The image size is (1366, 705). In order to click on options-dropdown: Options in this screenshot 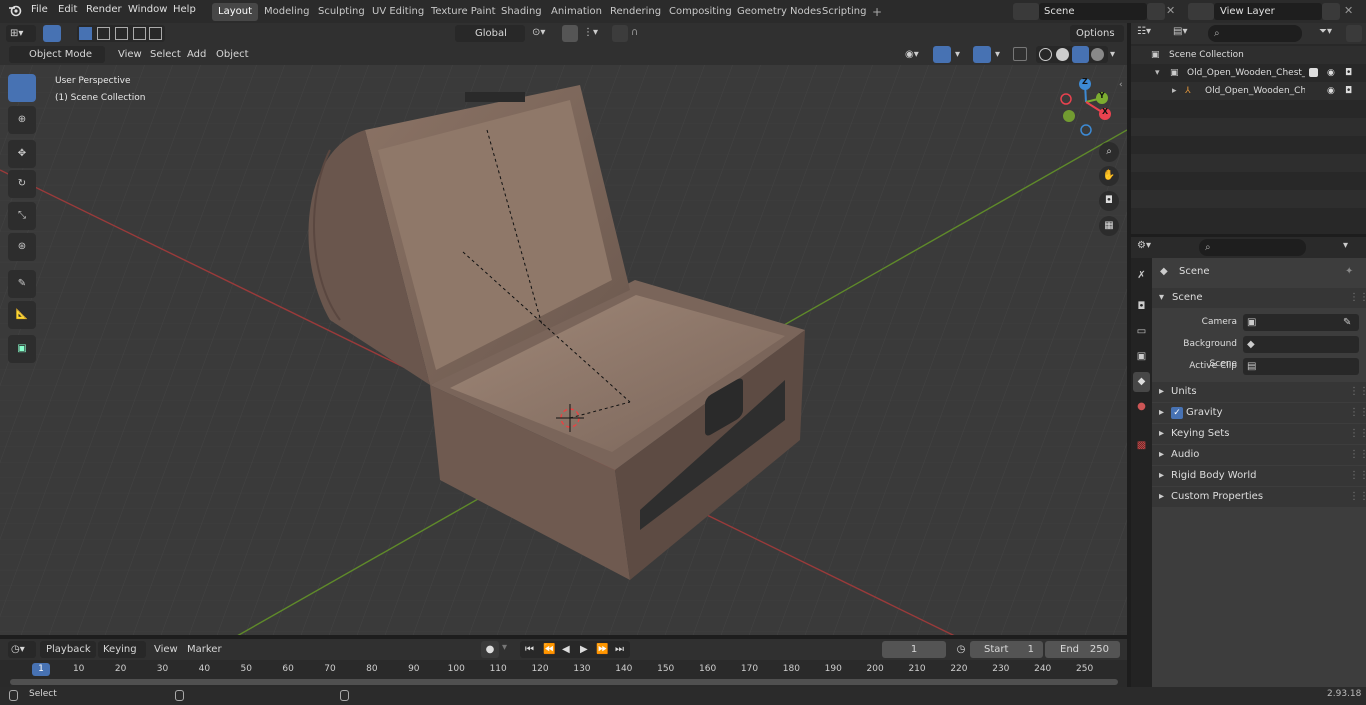, I will do `click(1097, 33)`.